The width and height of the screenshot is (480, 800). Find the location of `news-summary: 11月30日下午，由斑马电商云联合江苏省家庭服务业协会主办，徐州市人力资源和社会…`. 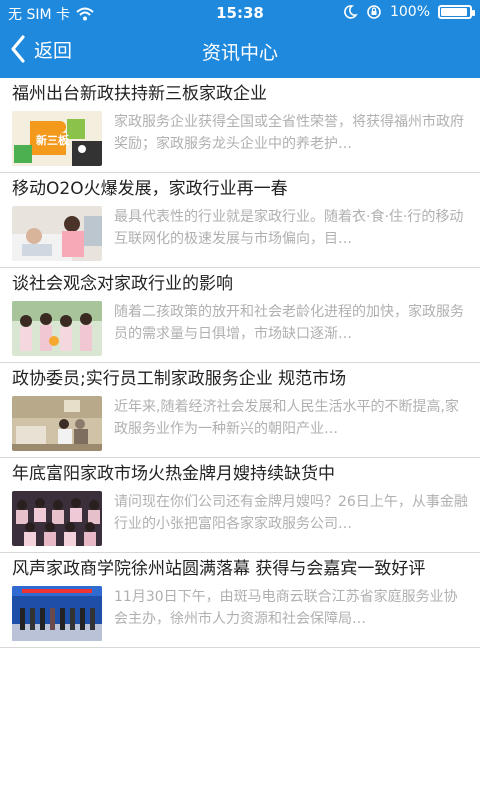

news-summary: 11月30日下午，由斑马电商云联合江苏省家庭服务业协会主办，徐州市人力资源和社会… is located at coordinates (286, 608).